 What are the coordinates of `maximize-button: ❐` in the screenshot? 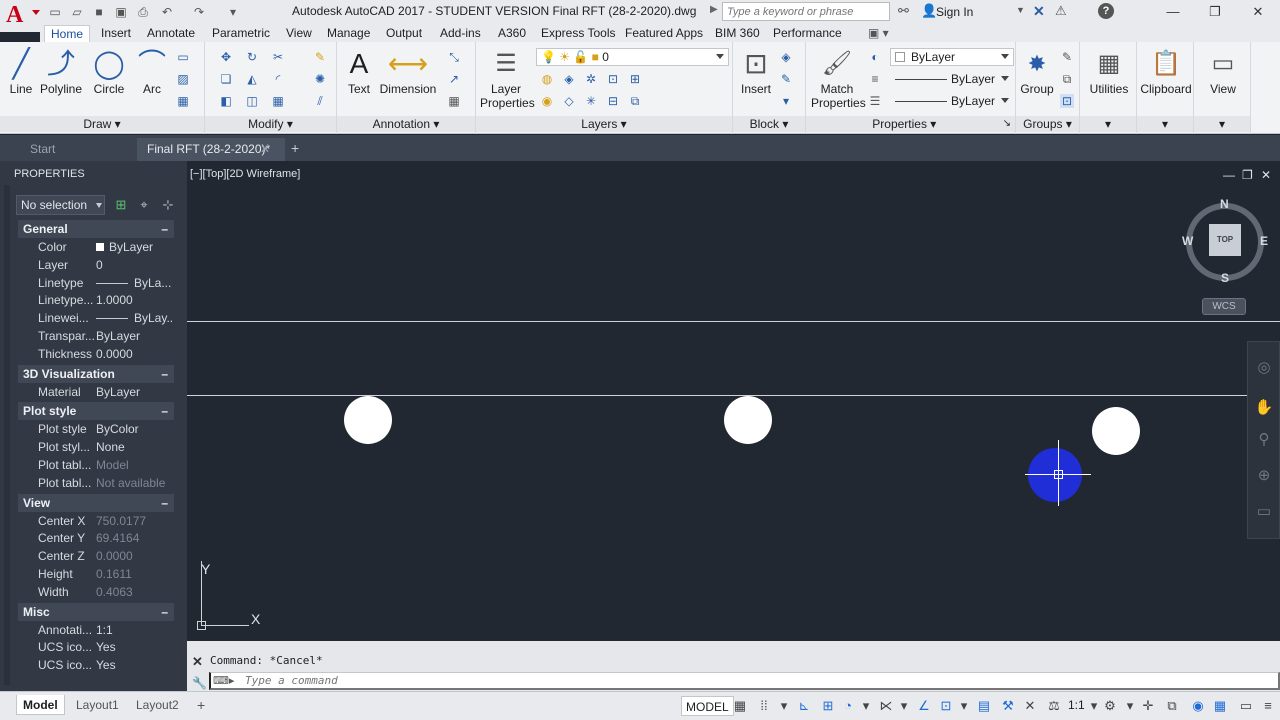 It's located at (1215, 12).